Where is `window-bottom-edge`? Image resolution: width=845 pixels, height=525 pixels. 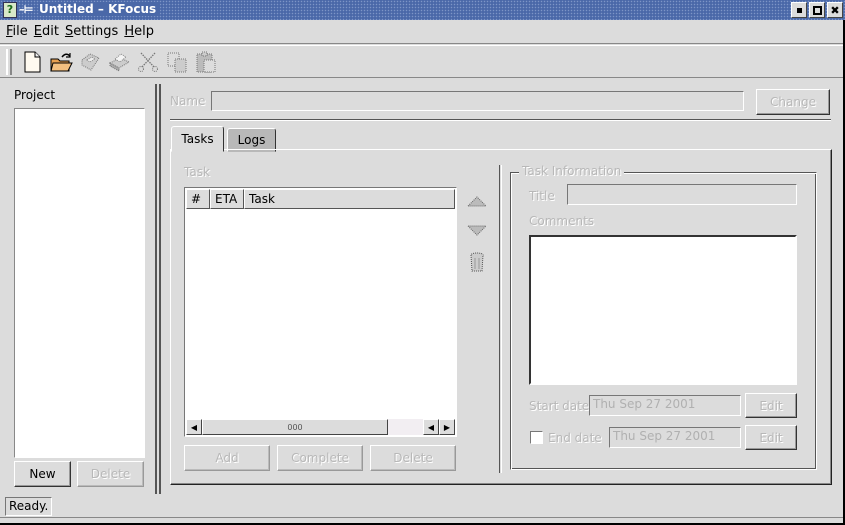 window-bottom-edge is located at coordinates (421, 520).